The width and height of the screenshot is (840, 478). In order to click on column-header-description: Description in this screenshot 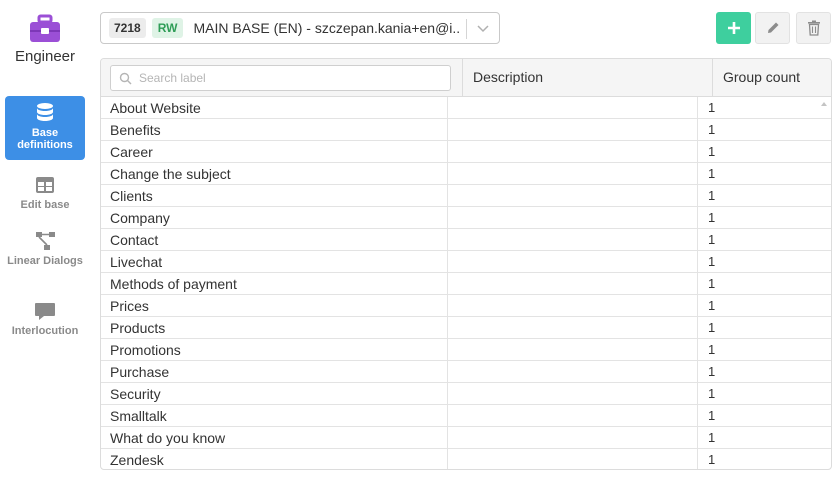, I will do `click(508, 77)`.